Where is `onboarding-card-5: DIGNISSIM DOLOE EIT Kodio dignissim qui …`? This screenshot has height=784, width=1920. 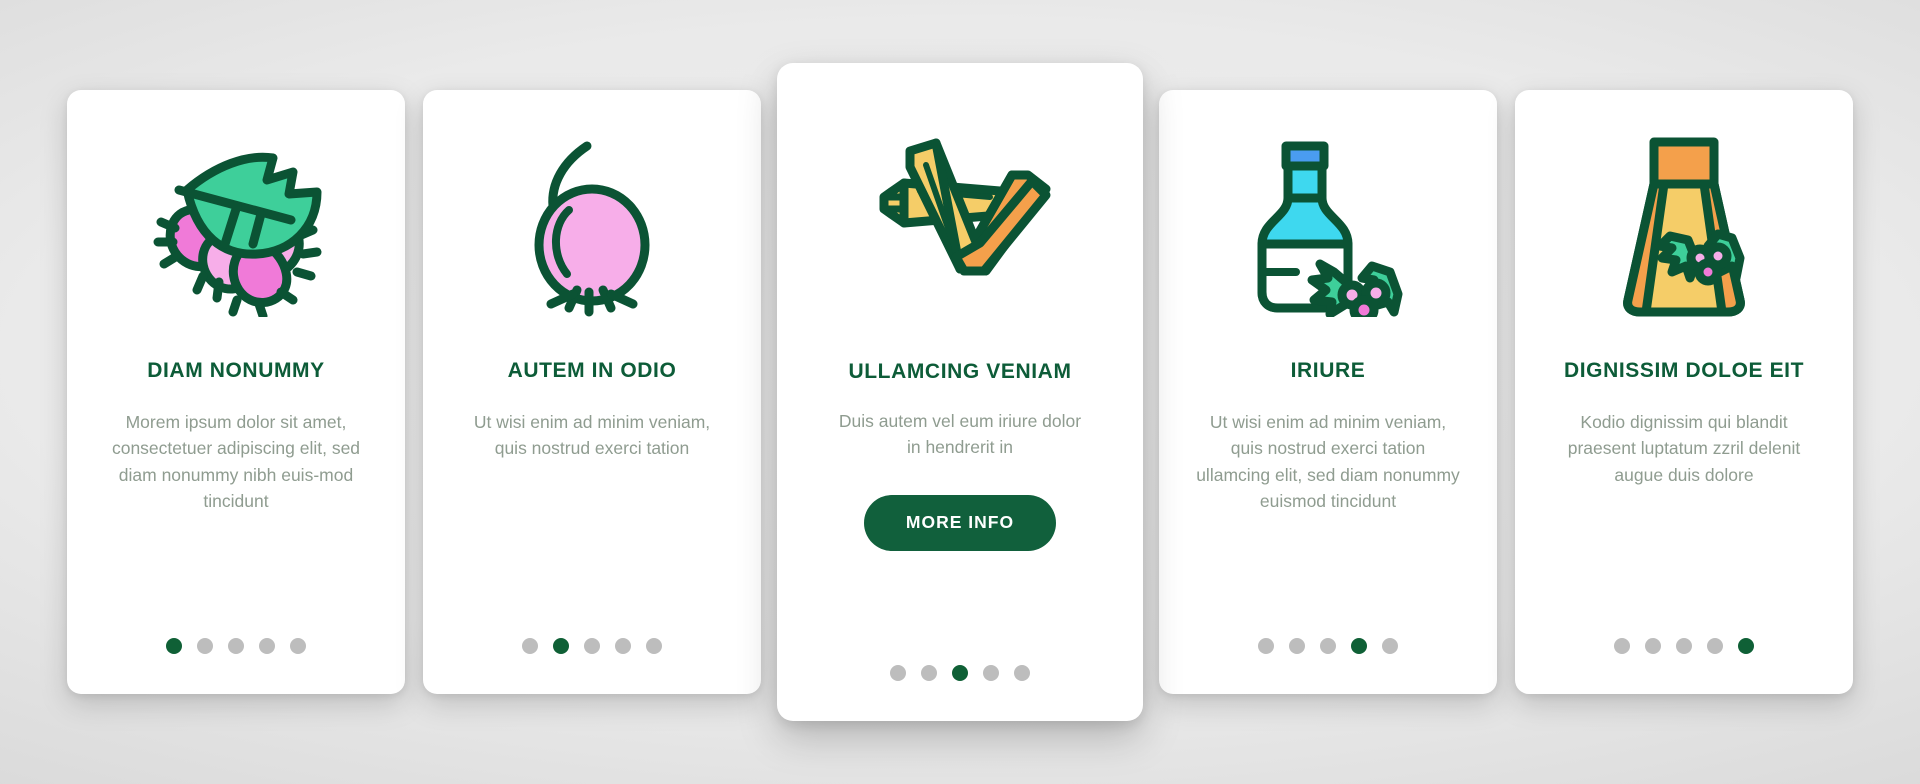
onboarding-card-5: DIGNISSIM DOLOE EIT Kodio dignissim qui … is located at coordinates (1684, 392).